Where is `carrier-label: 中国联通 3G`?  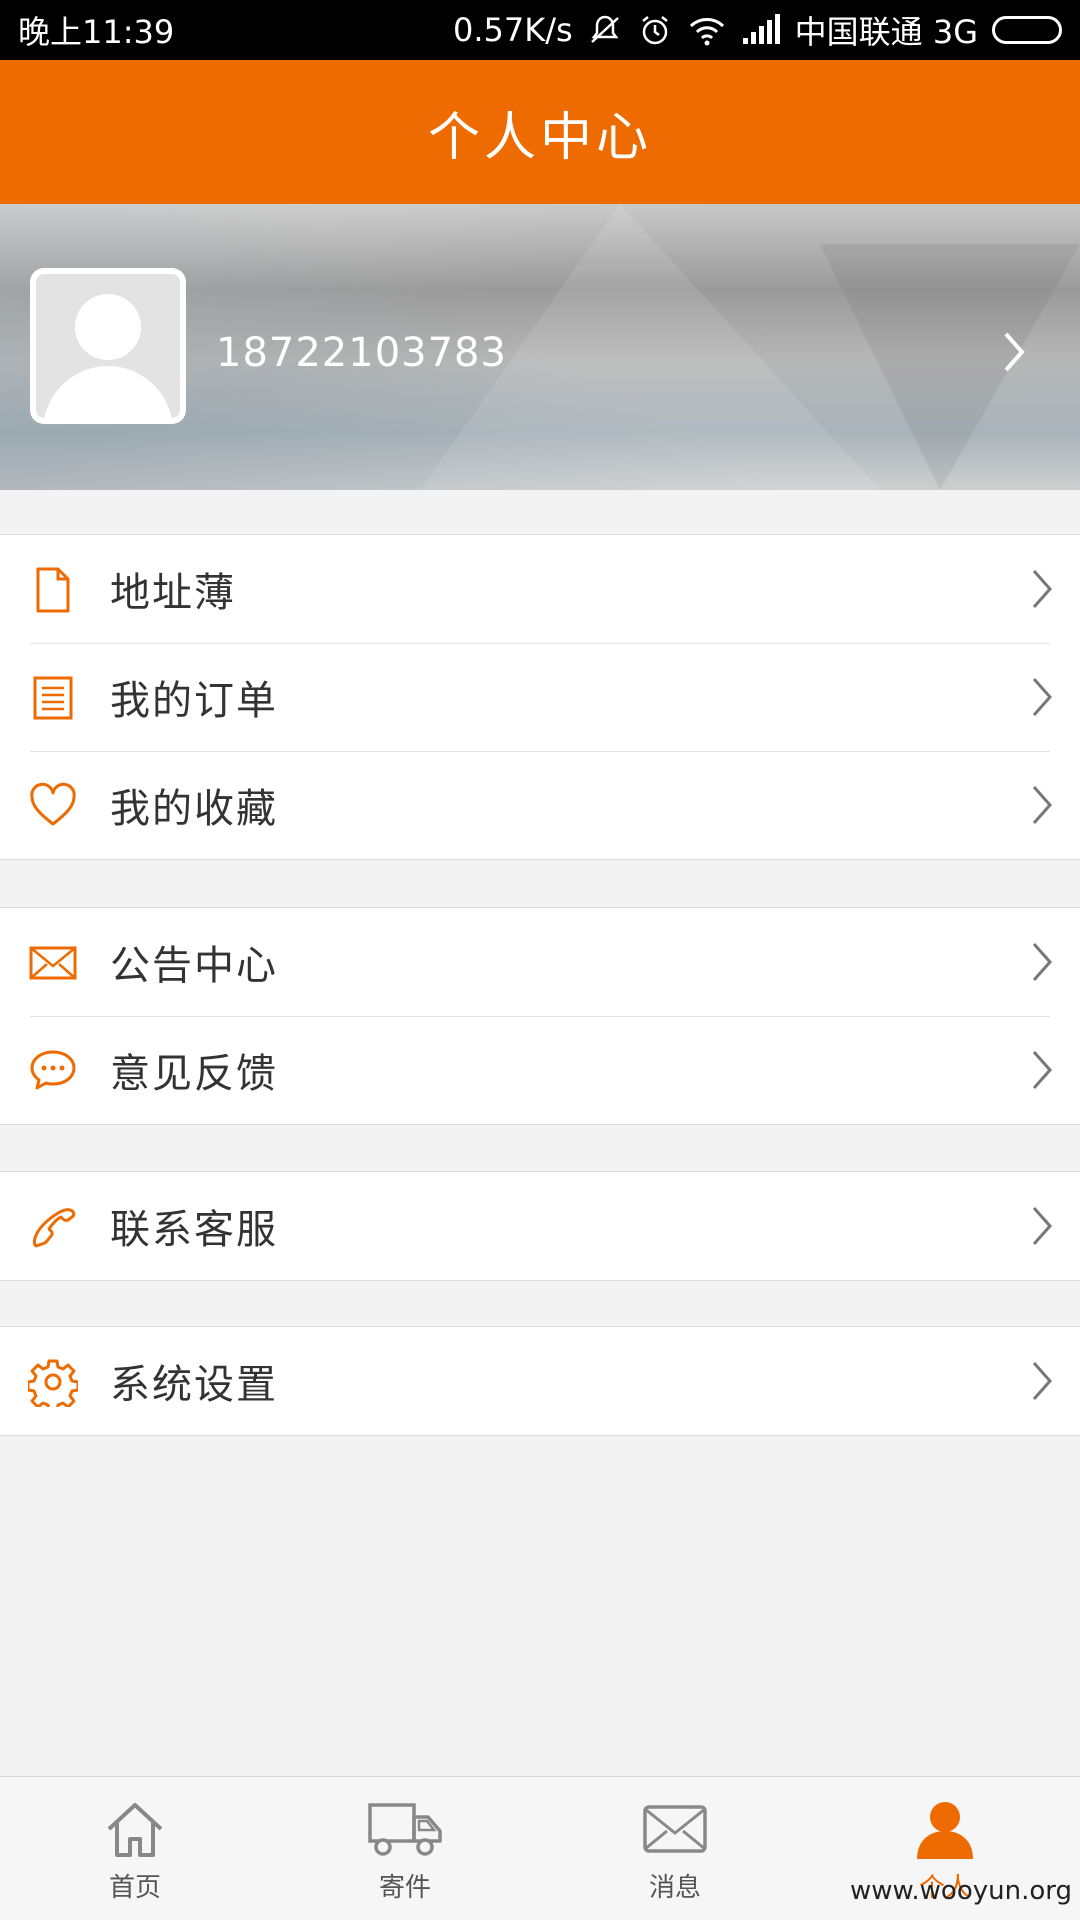
carrier-label: 中国联通 3G is located at coordinates (886, 32).